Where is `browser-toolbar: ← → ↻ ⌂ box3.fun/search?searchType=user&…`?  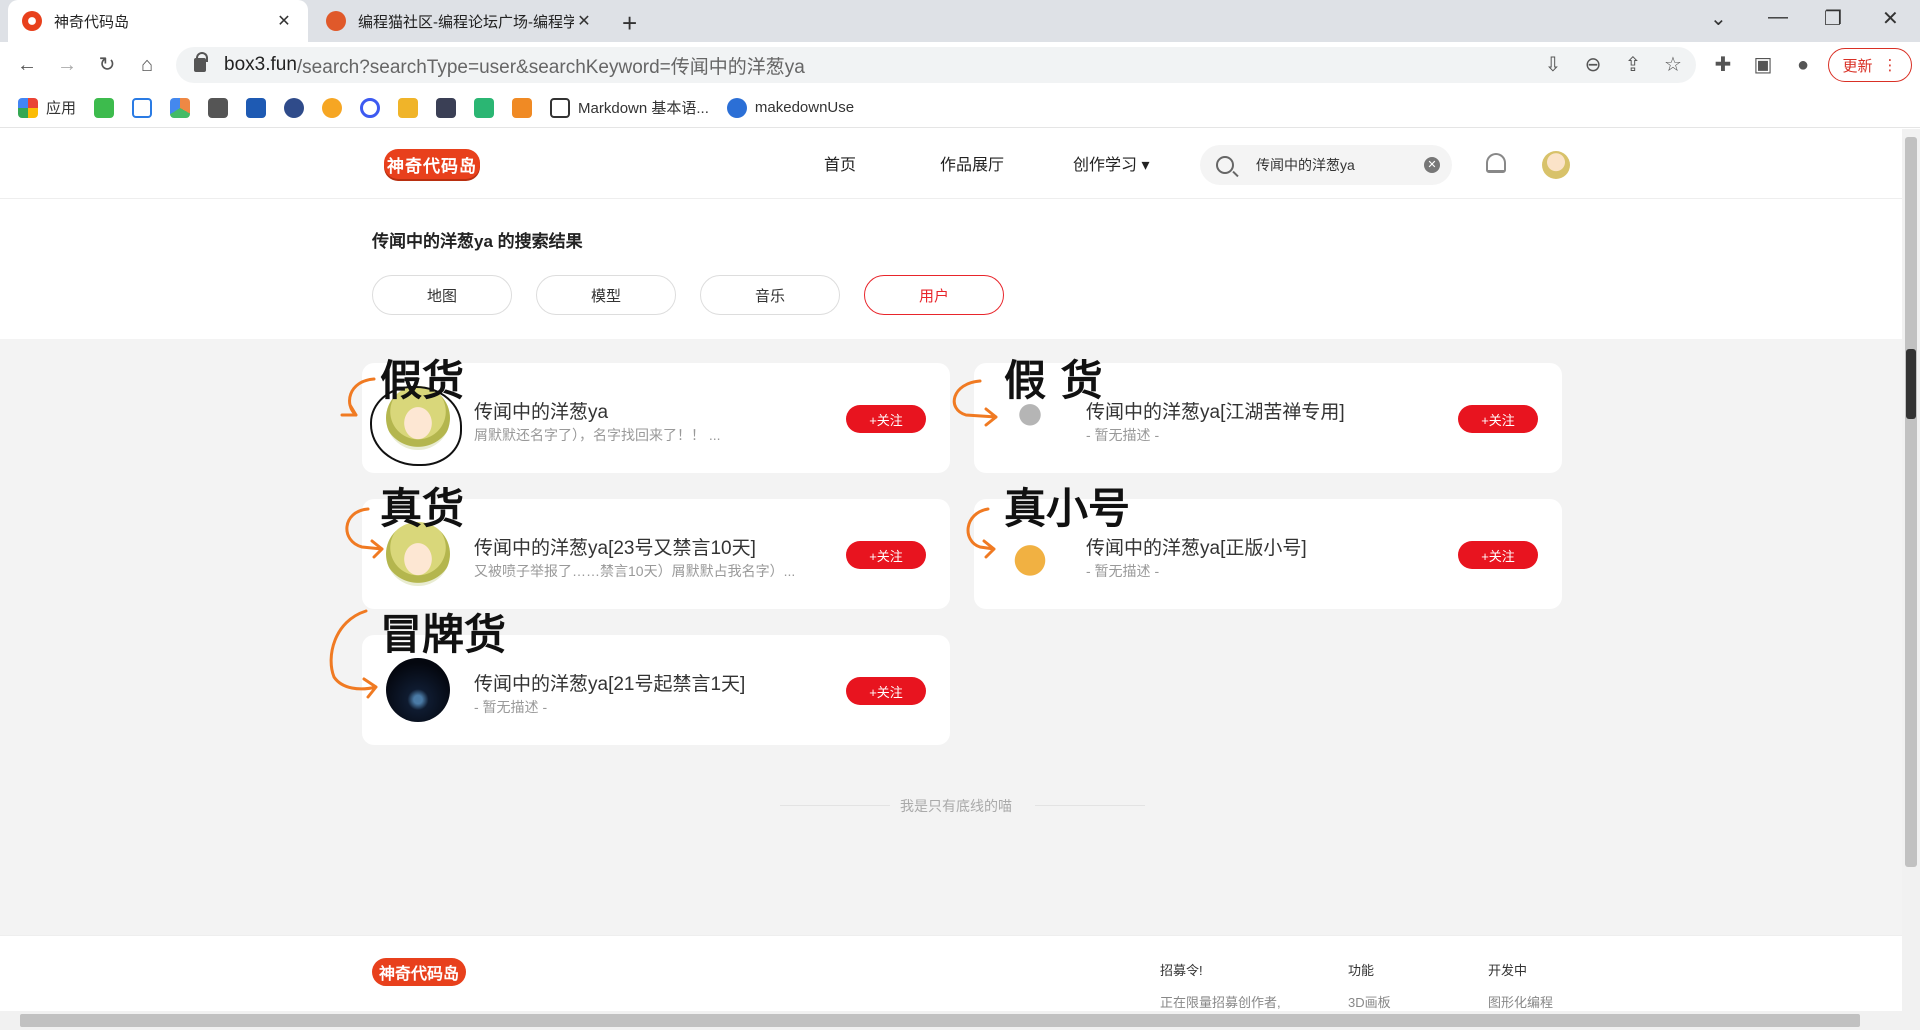 browser-toolbar: ← → ↻ ⌂ box3.fun/search?searchType=user&… is located at coordinates (960, 65).